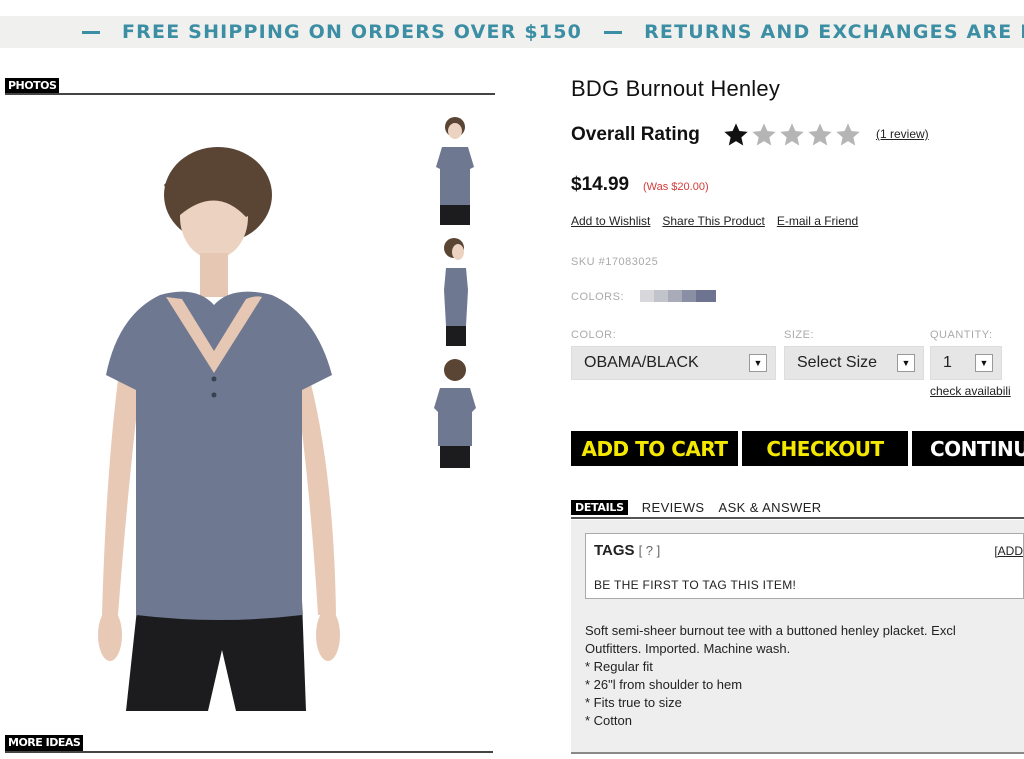 This screenshot has height=759, width=1024. I want to click on thumbnail-back, so click(455, 414).